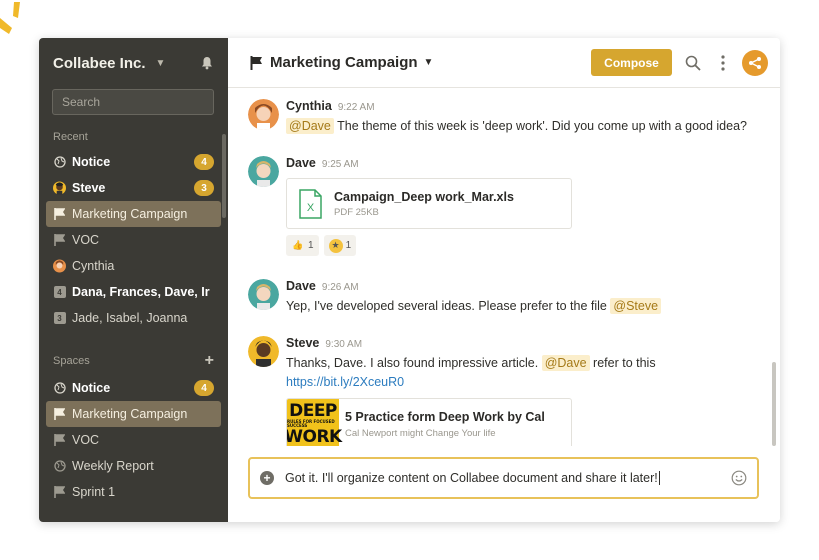 Image resolution: width=819 pixels, height=560 pixels. I want to click on emoji-icon, so click(739, 478).